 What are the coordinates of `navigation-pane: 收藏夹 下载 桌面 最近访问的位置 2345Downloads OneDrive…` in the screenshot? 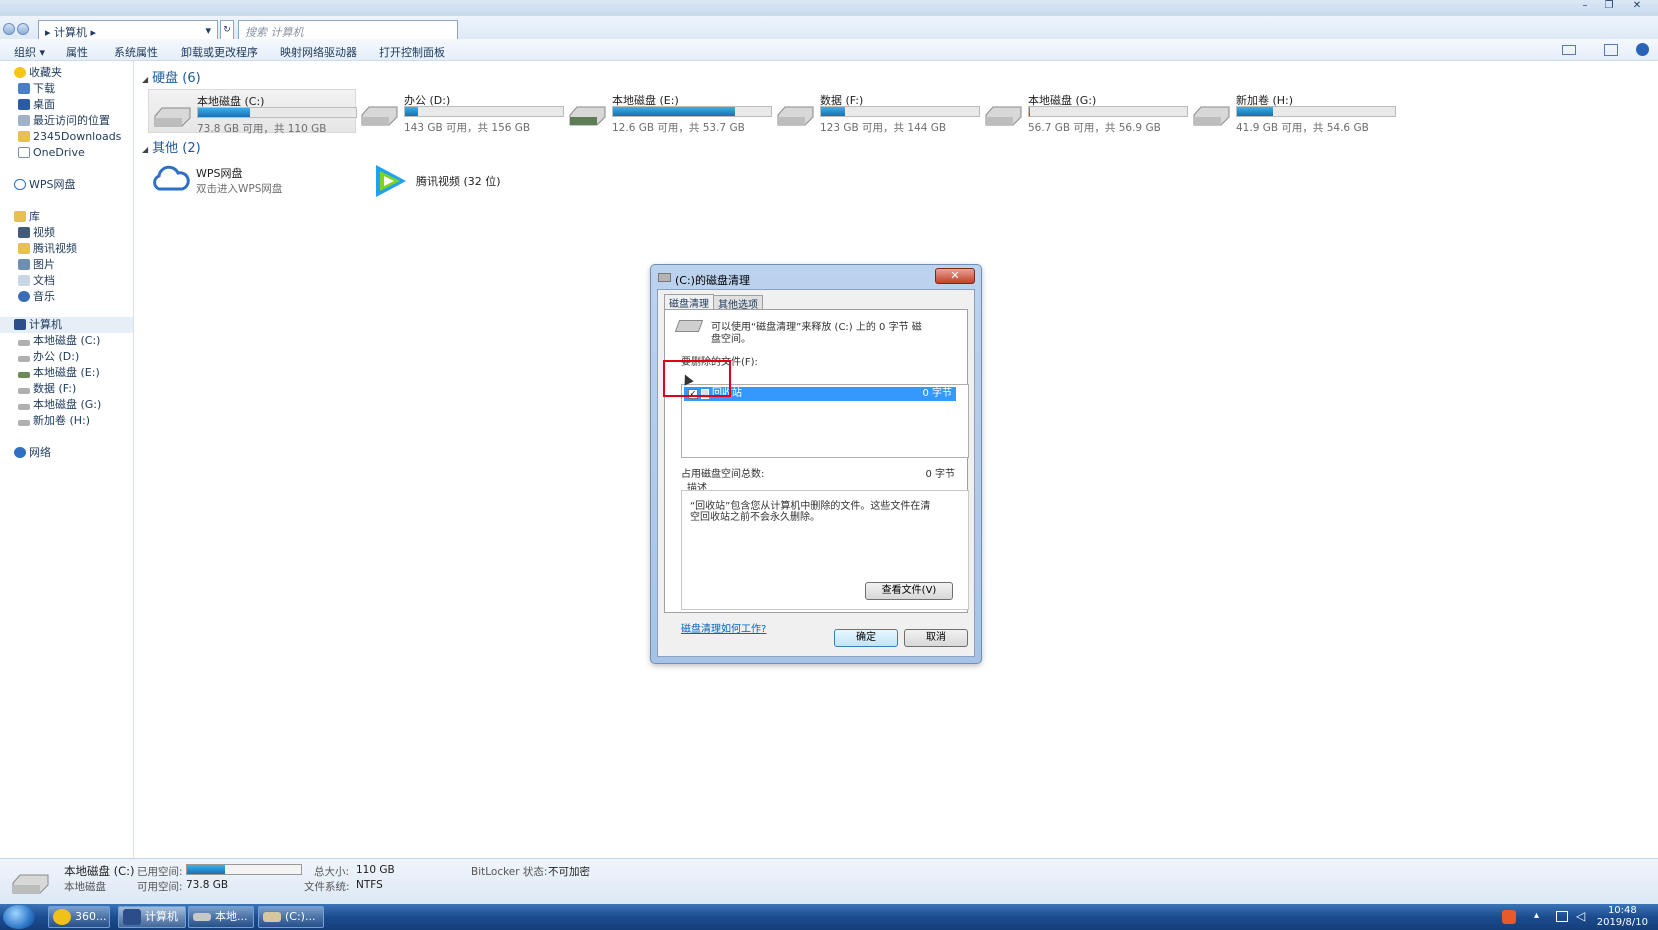 It's located at (67, 459).